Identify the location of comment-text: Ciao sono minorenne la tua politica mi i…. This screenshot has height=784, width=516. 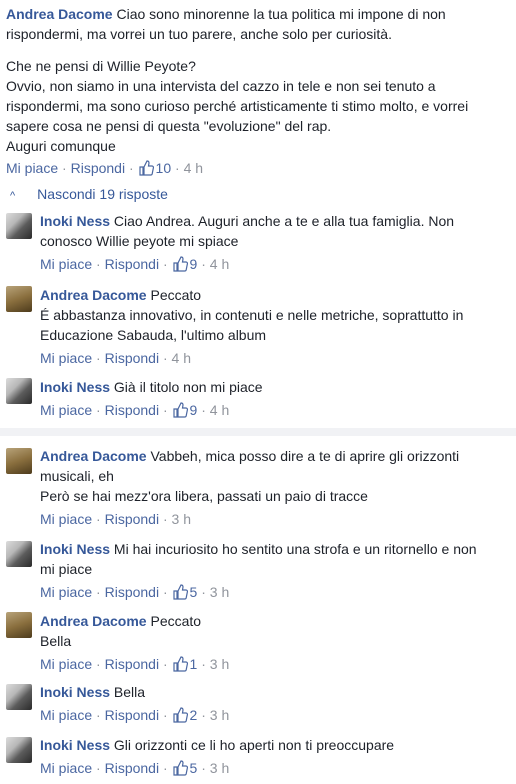
(281, 14).